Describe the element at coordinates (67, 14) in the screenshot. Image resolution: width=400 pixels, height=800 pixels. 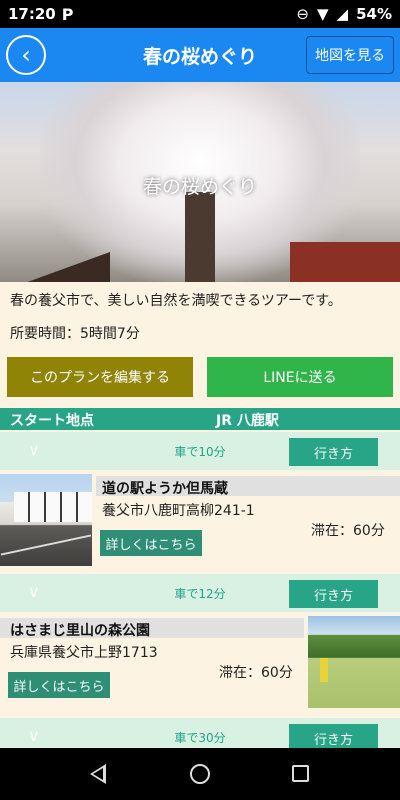
I see `parking-app-icon: P` at that location.